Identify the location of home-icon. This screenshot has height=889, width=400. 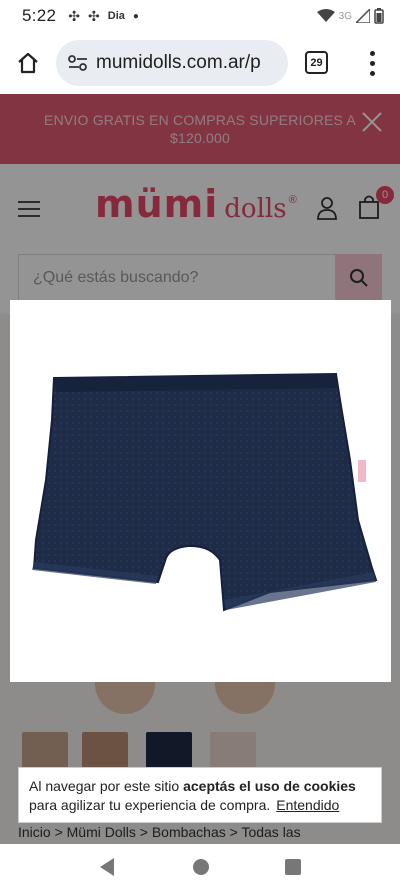
(28, 63).